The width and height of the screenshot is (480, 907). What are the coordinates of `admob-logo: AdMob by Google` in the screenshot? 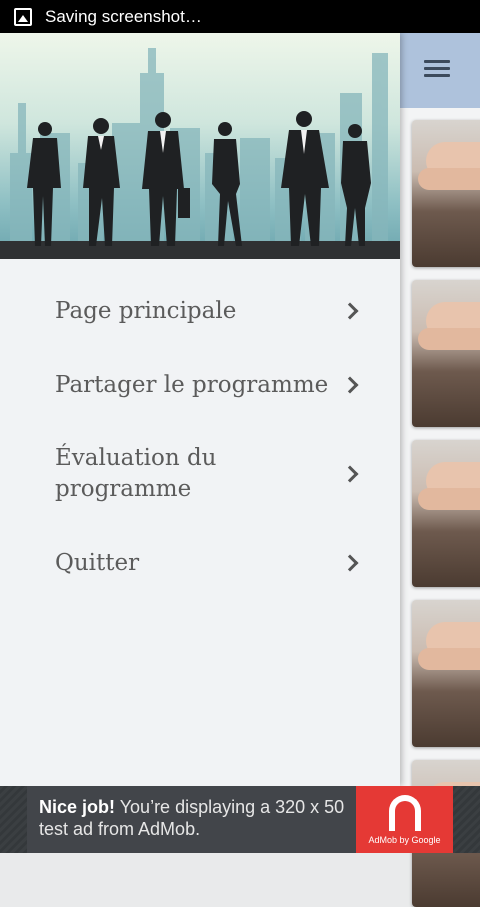 It's located at (404, 819).